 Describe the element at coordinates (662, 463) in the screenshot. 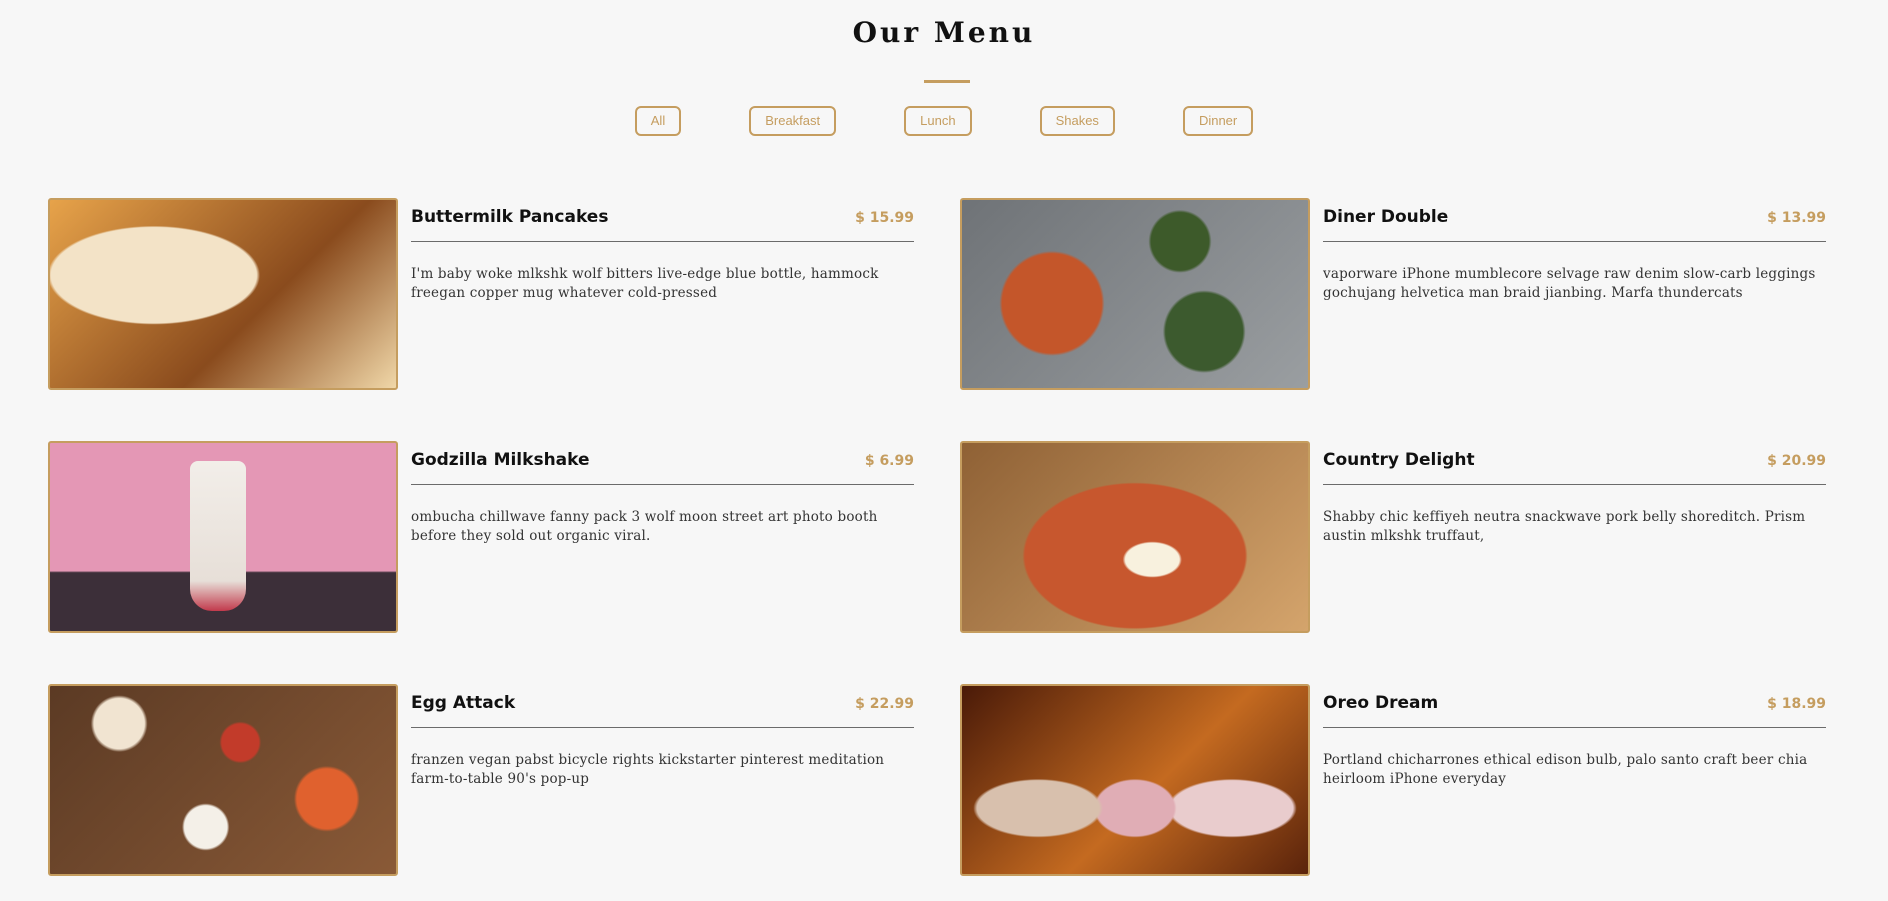

I see `item-header: Godzilla Milkshake $ 6.99` at that location.